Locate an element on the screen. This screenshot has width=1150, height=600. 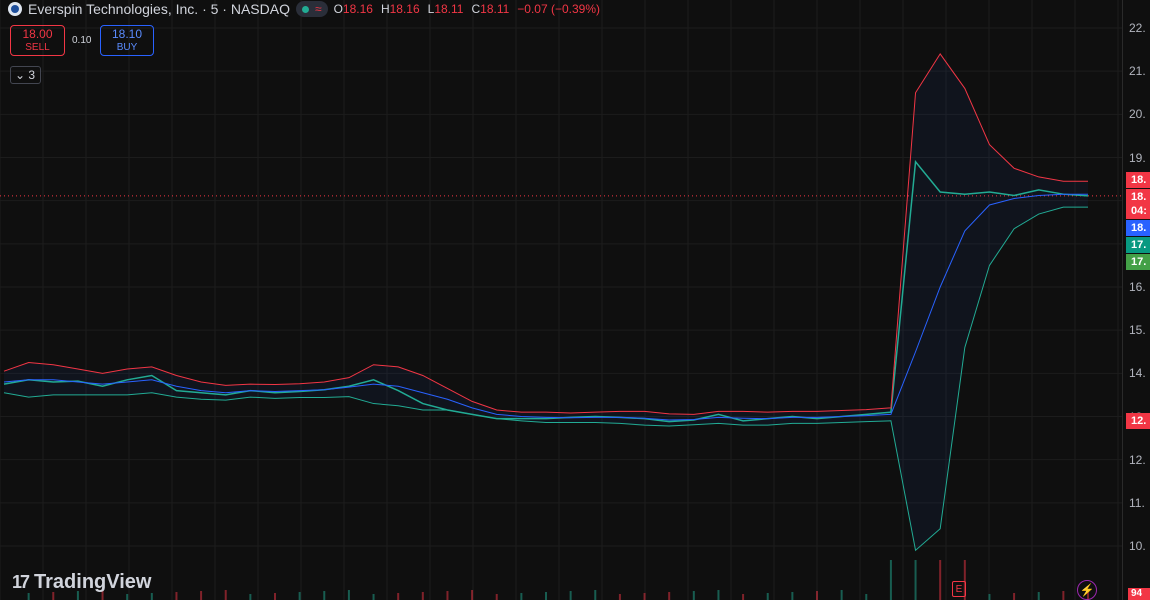
close-label: C is located at coordinates (476, 9).